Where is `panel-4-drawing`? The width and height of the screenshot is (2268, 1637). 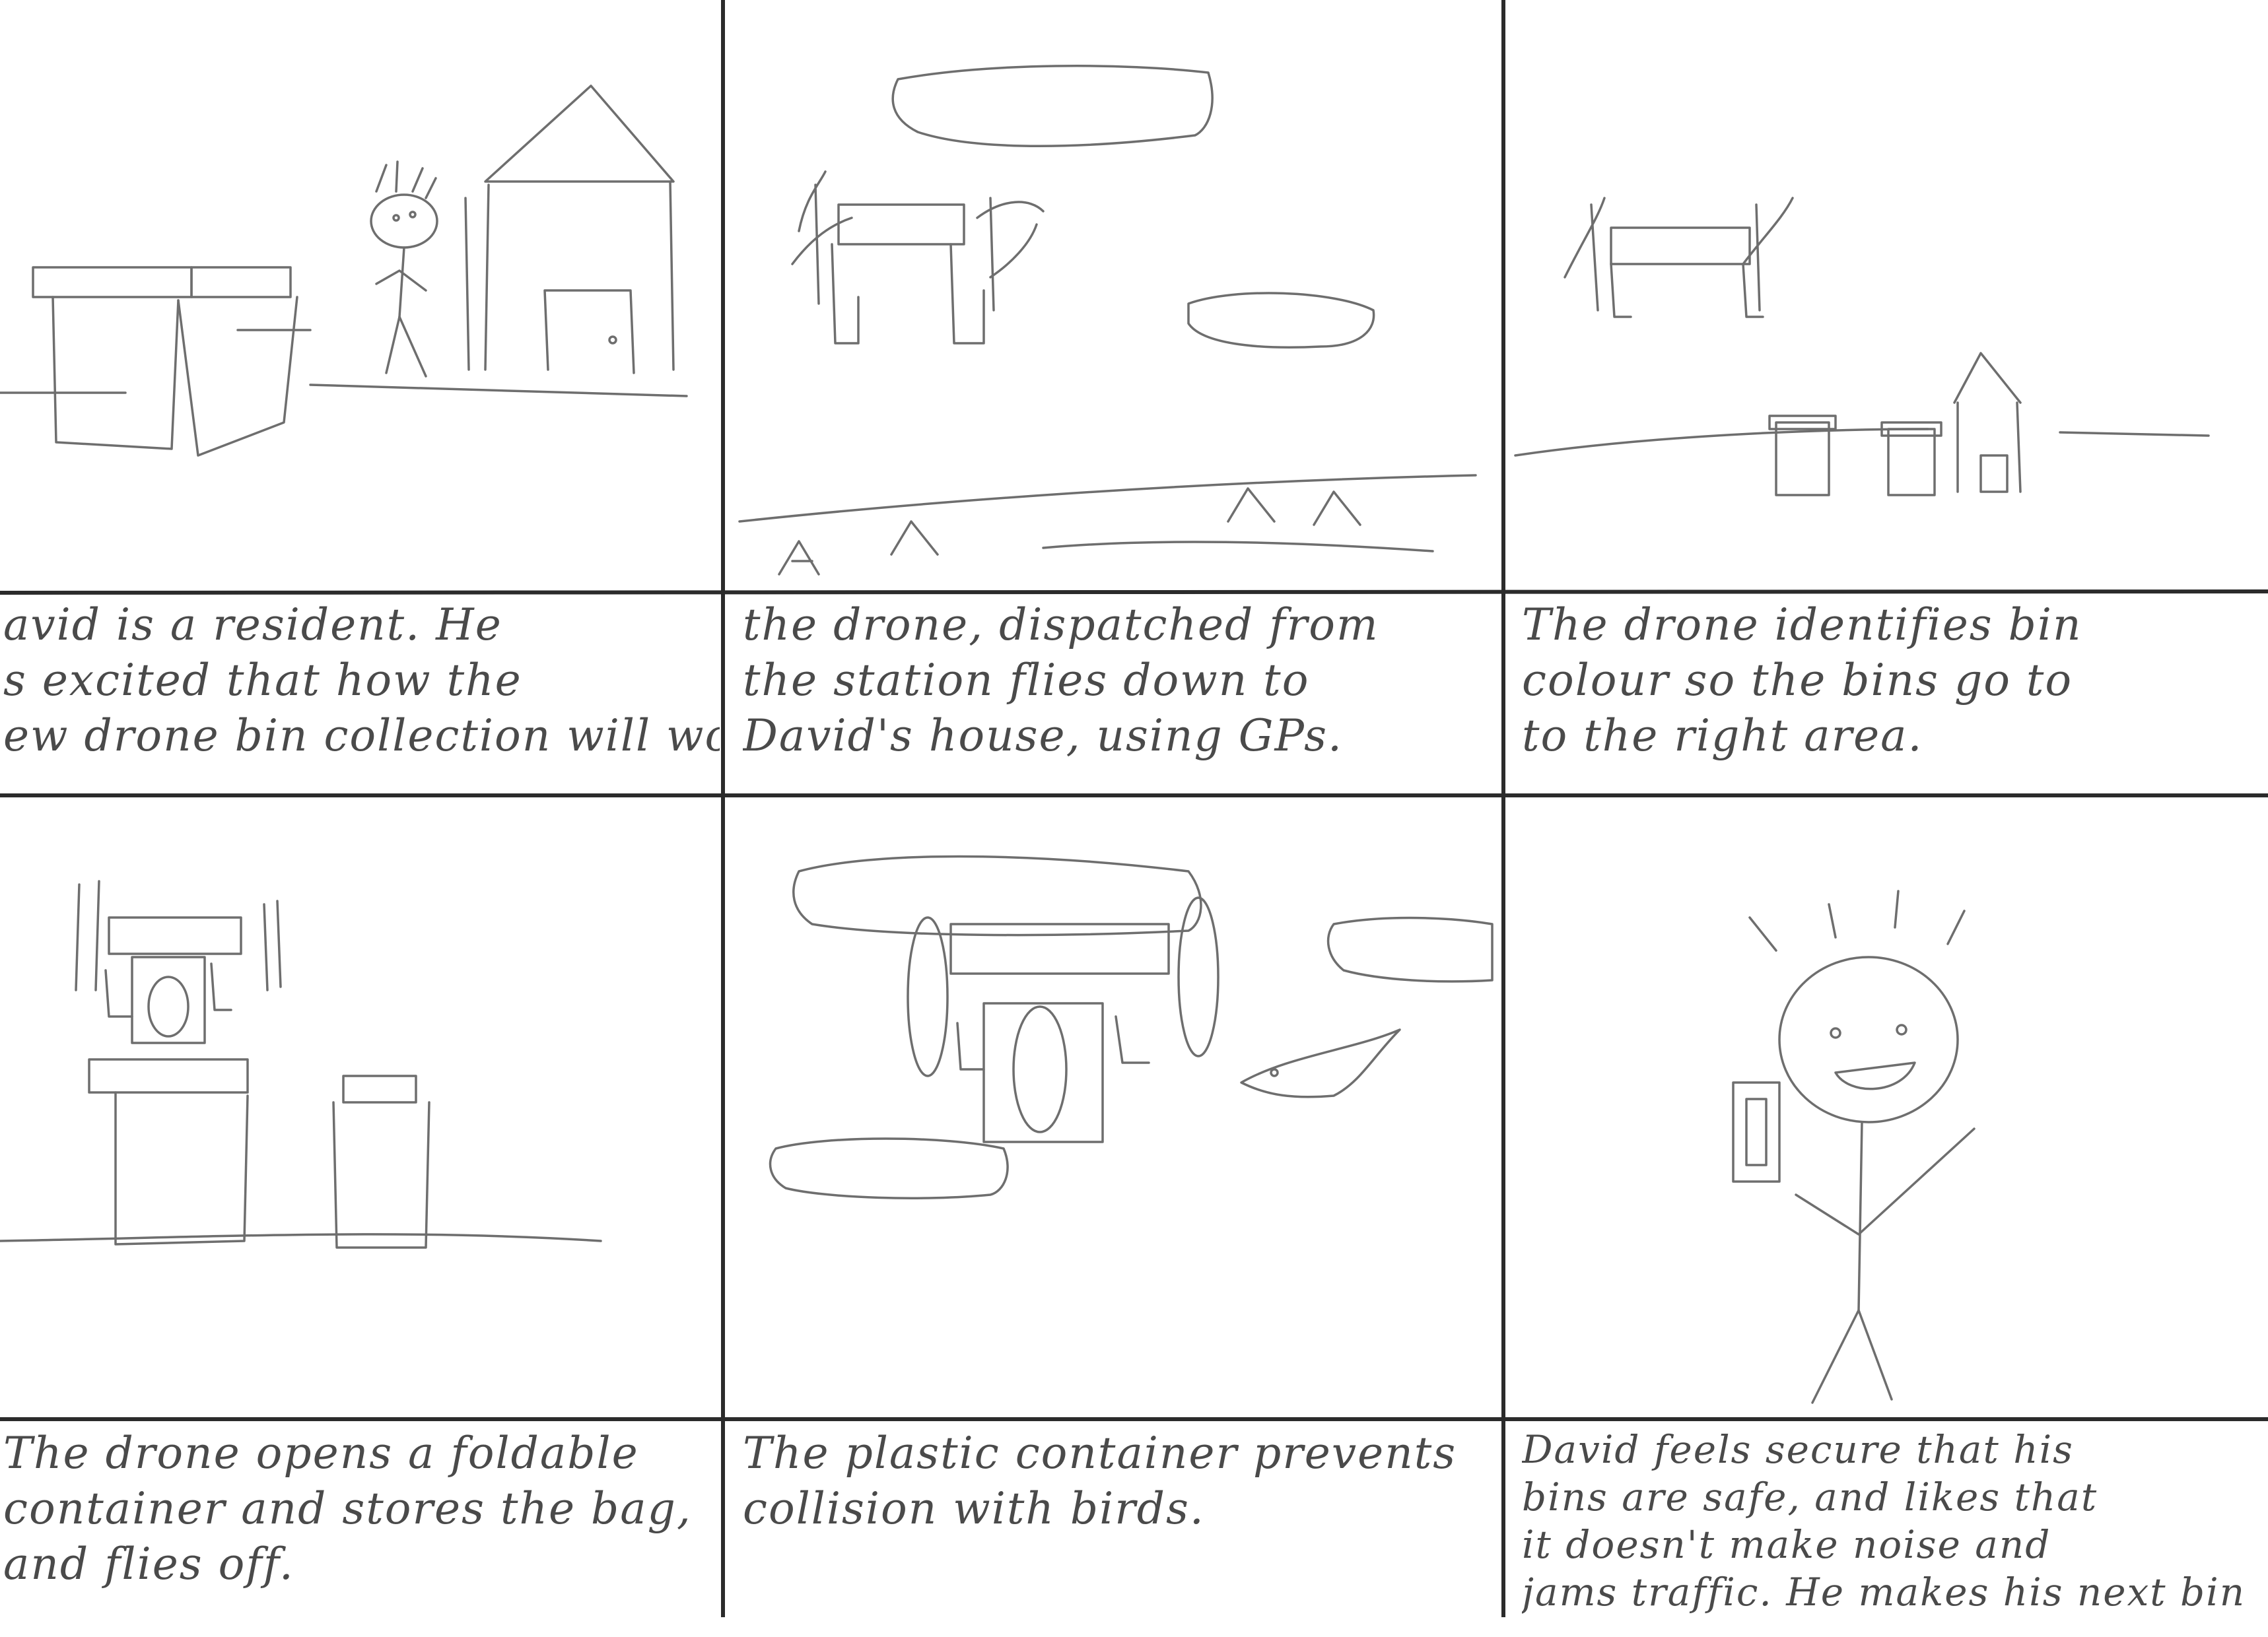
panel-4-drawing is located at coordinates (301, 1064).